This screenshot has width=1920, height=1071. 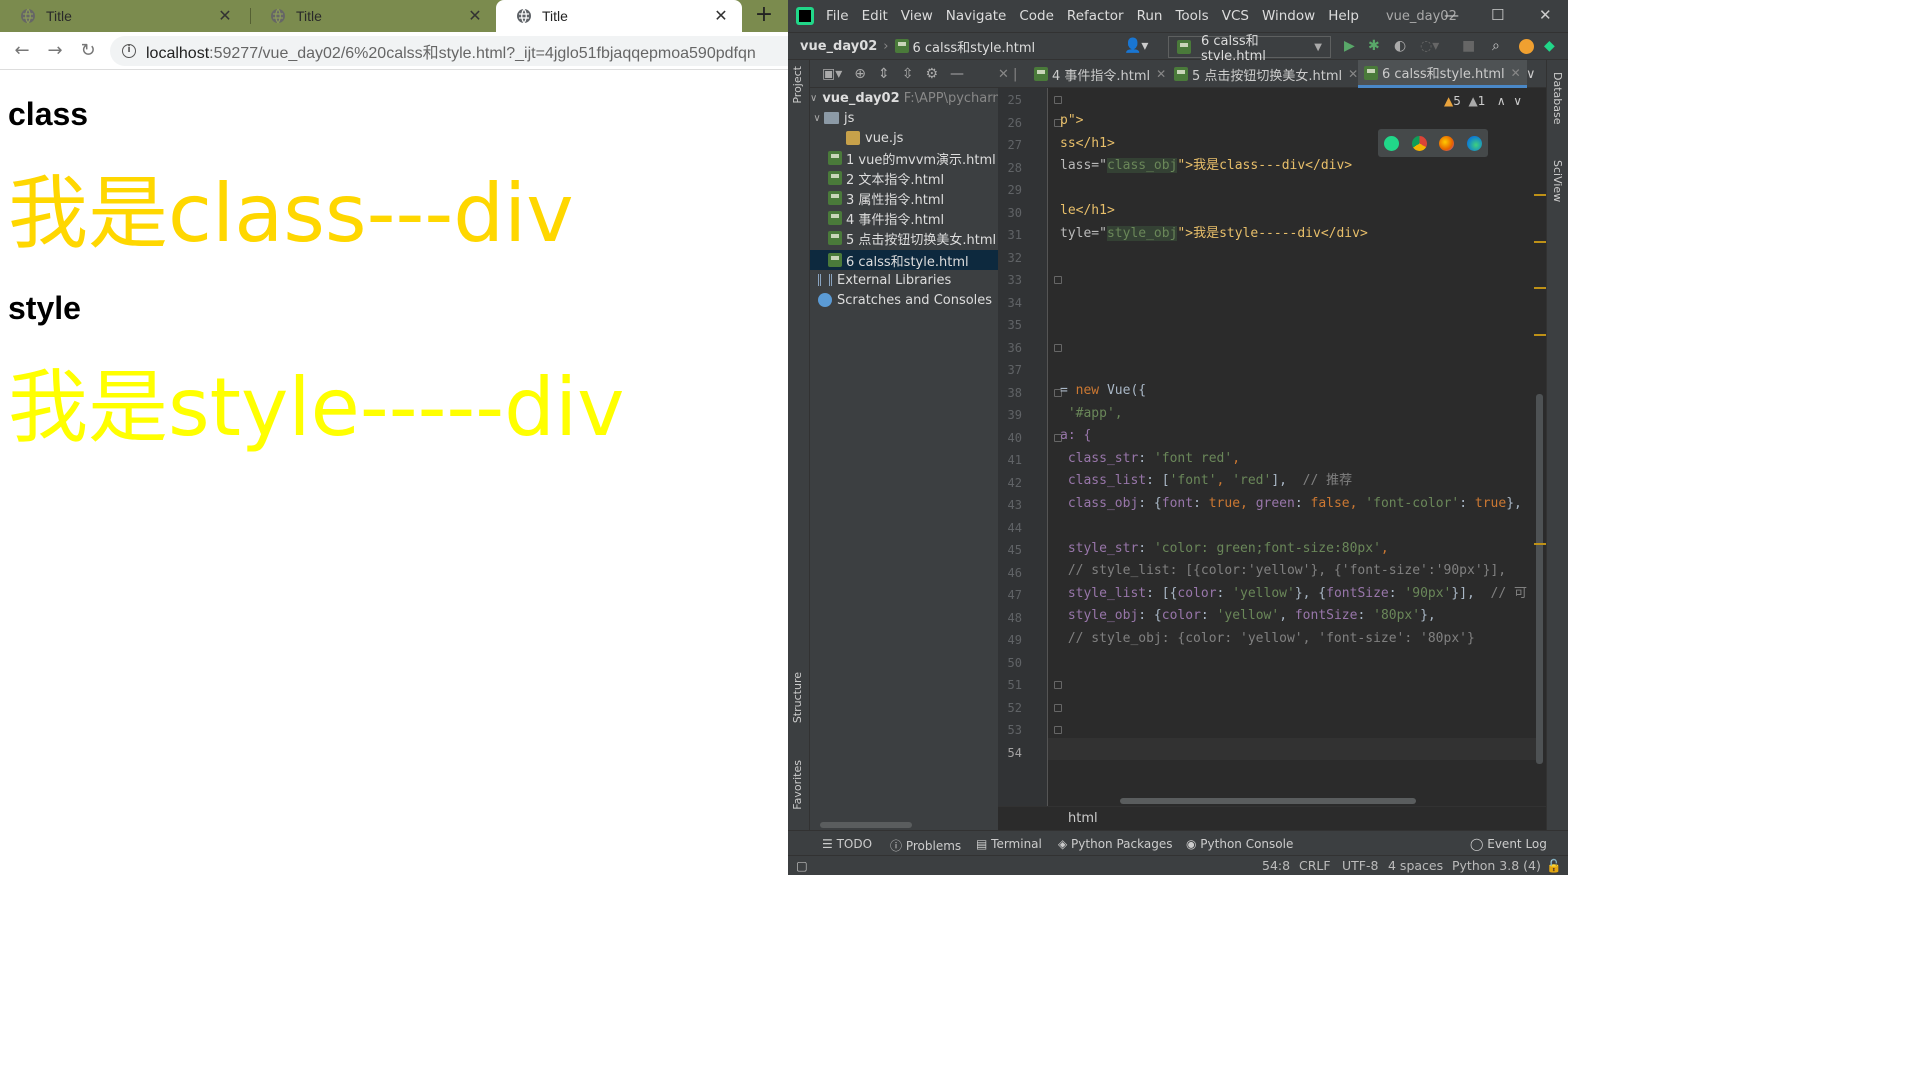 I want to click on terminal-tool-button: ▤ Terminal, so click(x=1009, y=844).